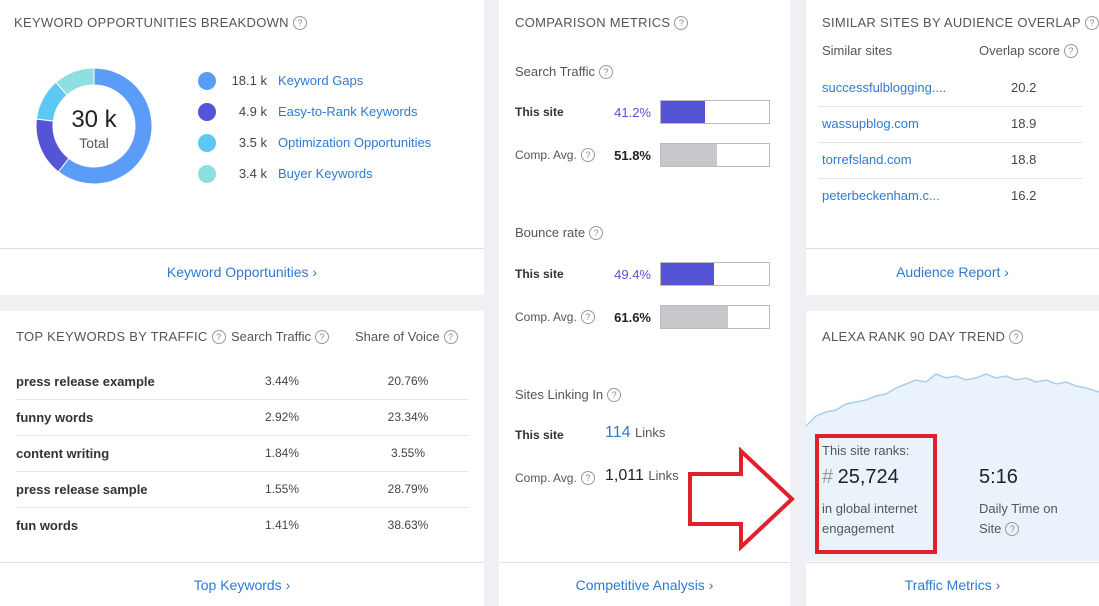  I want to click on search-traffic-cell: 3.44%, so click(282, 381).